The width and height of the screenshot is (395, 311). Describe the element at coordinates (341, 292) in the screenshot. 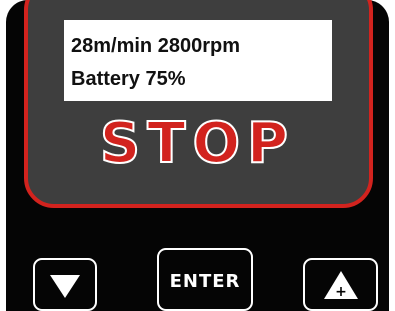

I see `up-button-plus-symbol: +` at that location.